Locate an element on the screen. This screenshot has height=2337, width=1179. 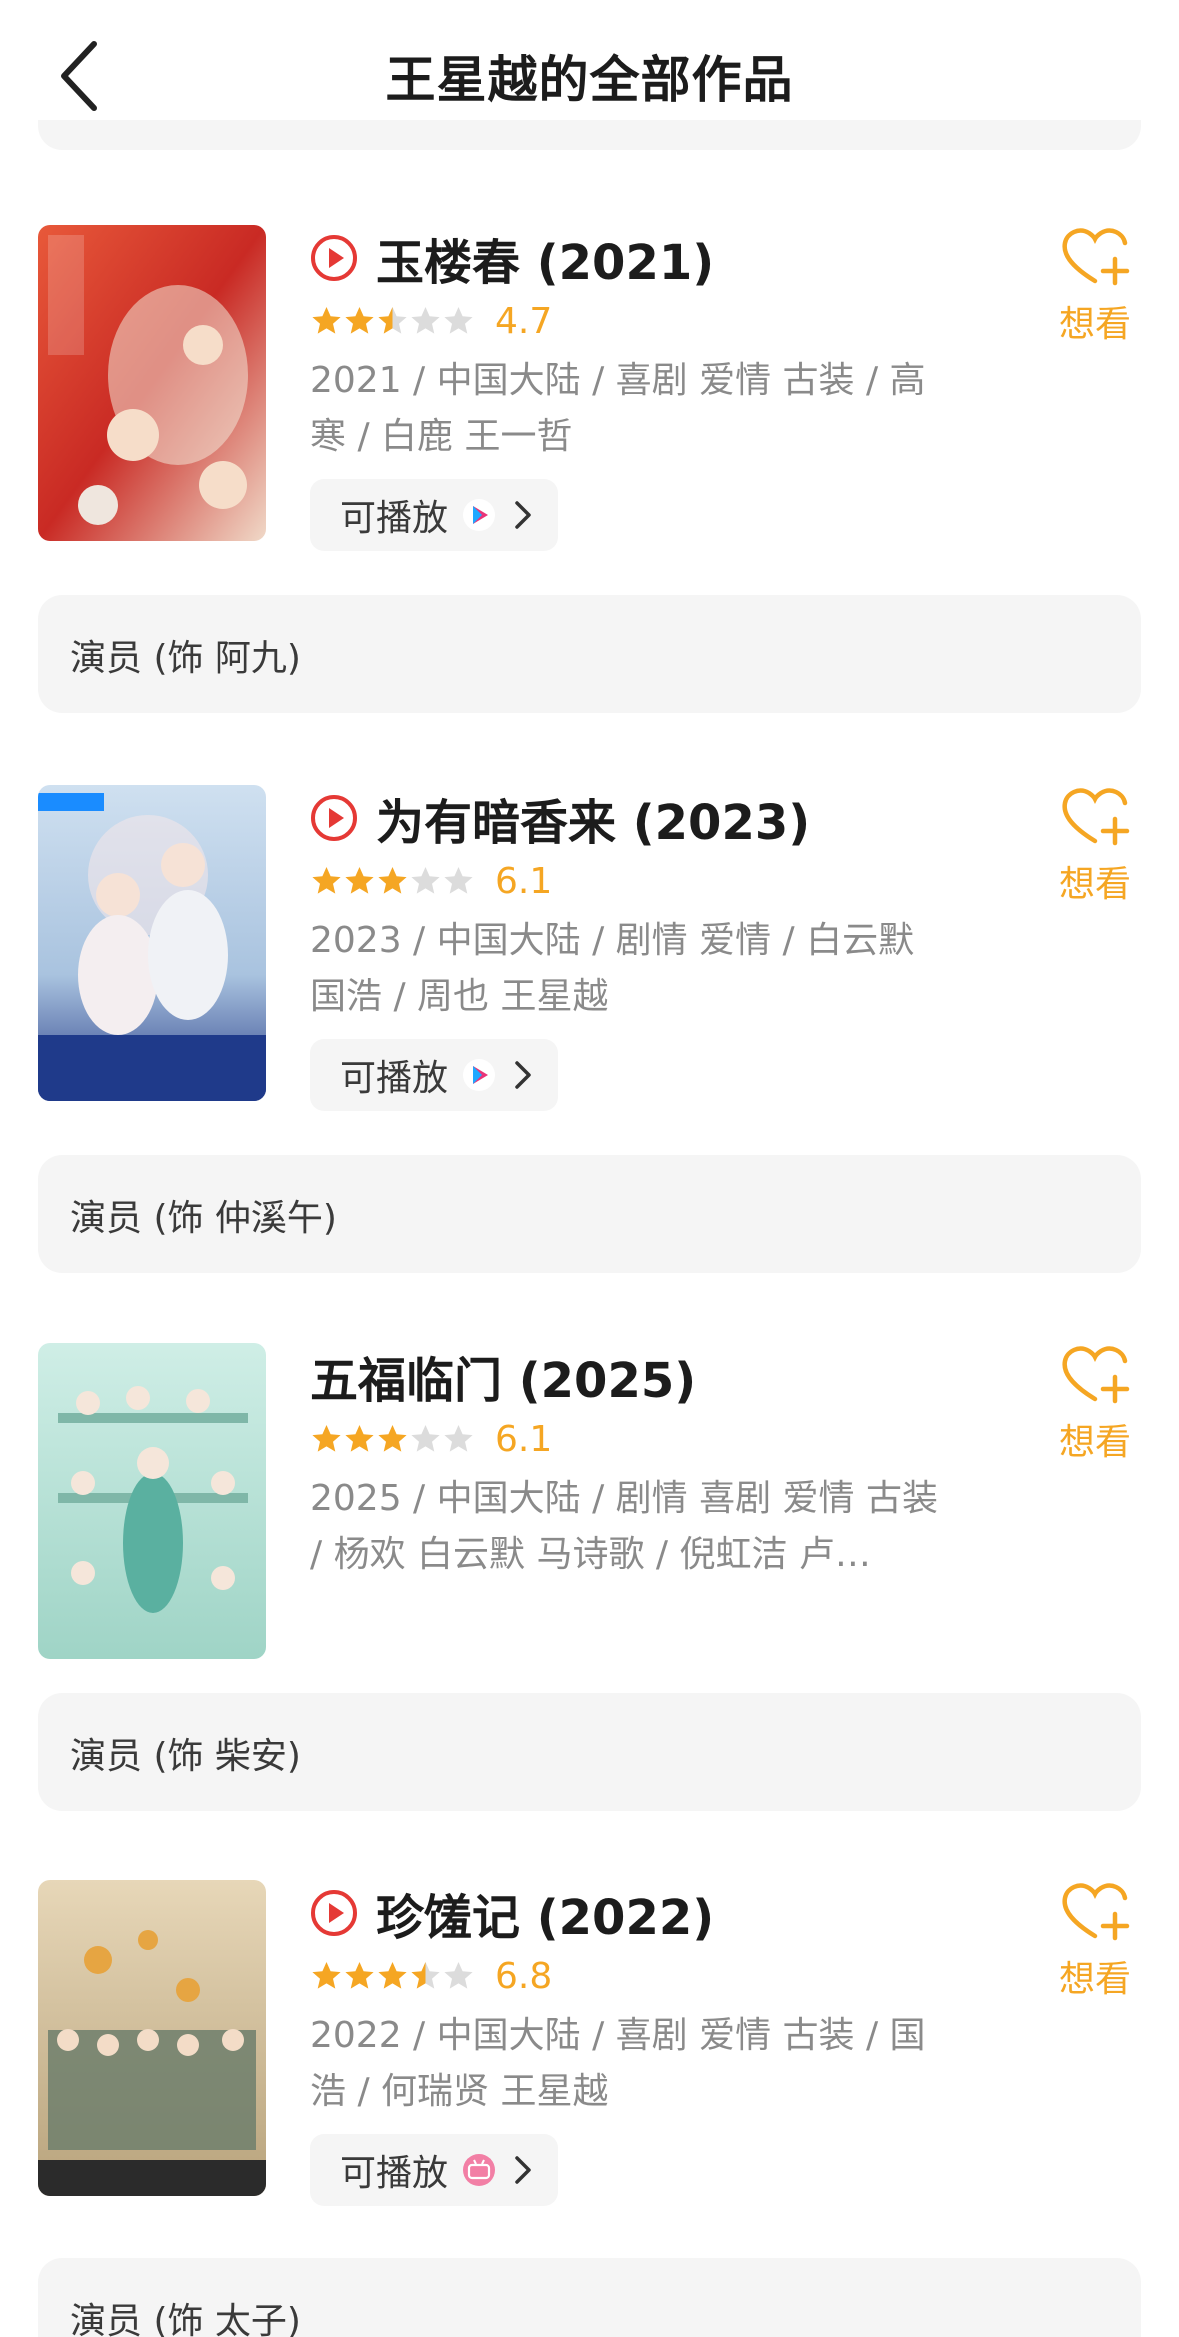
role-label: 演员 (饰 仲溪午) is located at coordinates (203, 1218).